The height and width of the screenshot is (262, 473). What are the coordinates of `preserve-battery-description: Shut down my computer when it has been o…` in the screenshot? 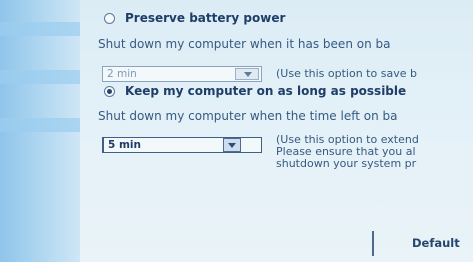 It's located at (244, 44).